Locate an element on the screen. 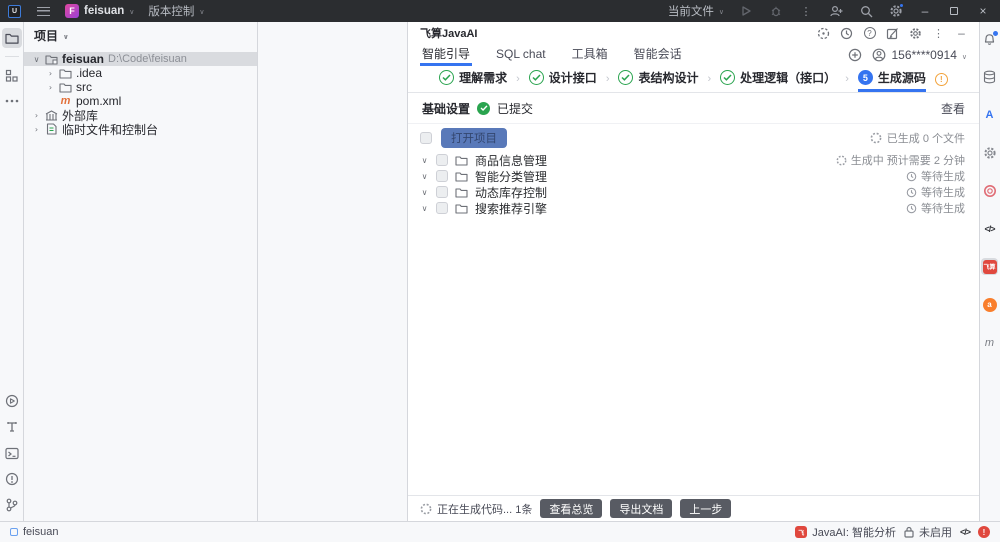 The height and width of the screenshot is (542, 1000). project-widget: F feisuan is located at coordinates (99, 11).